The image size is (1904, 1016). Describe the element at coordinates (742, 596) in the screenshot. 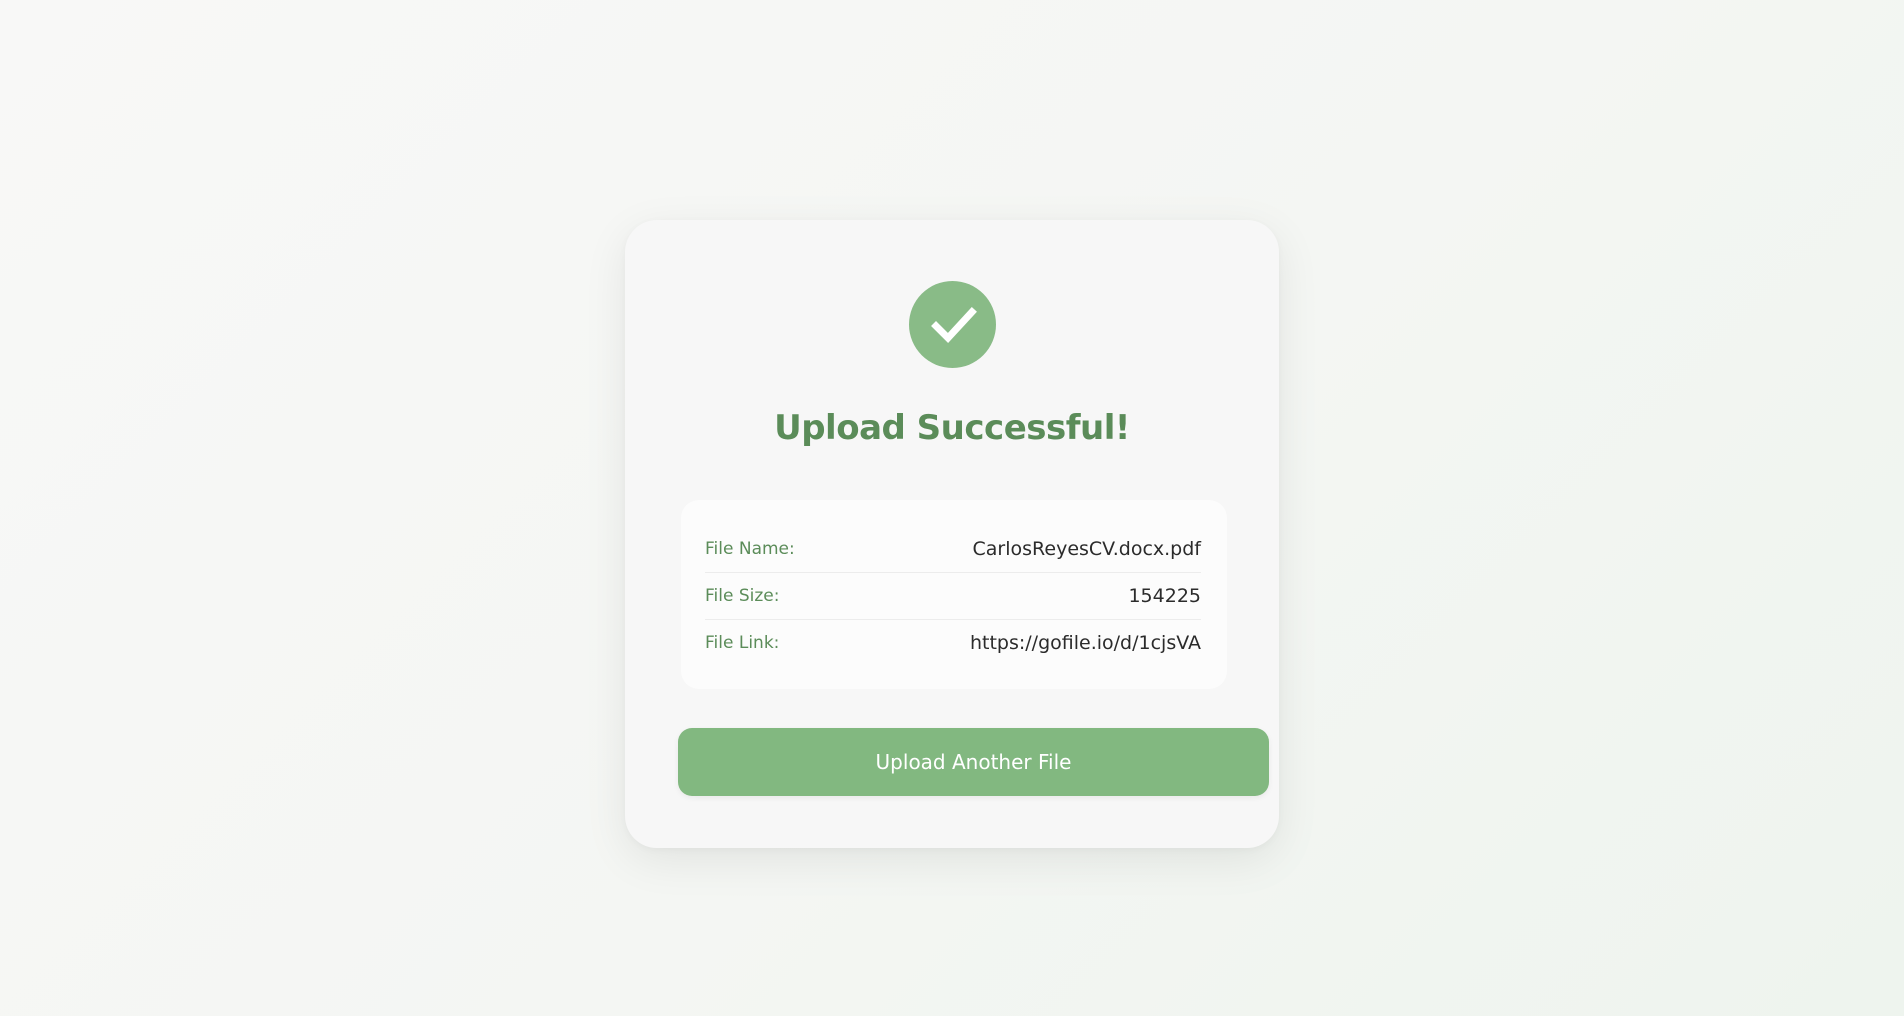

I see `file-size-label: File Size:` at that location.